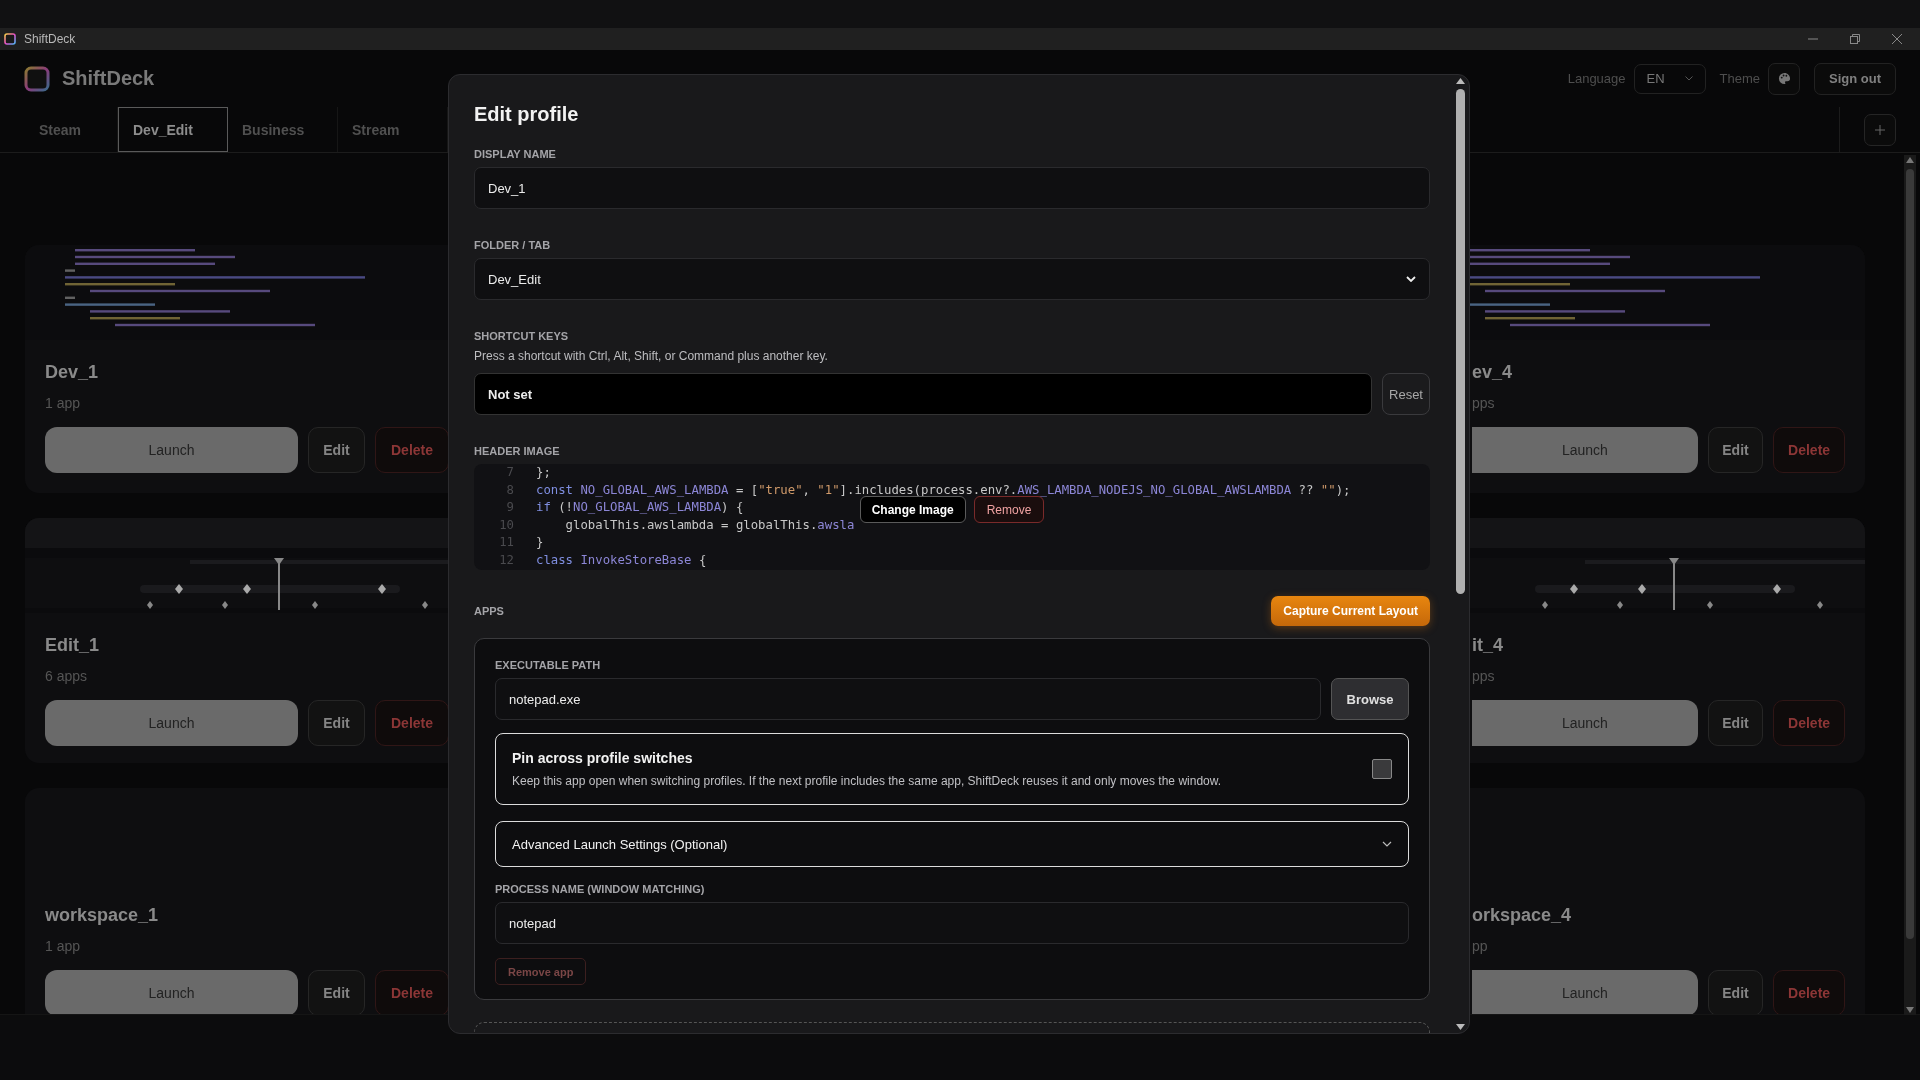 The image size is (1920, 1080). I want to click on line-number: 11, so click(506, 543).